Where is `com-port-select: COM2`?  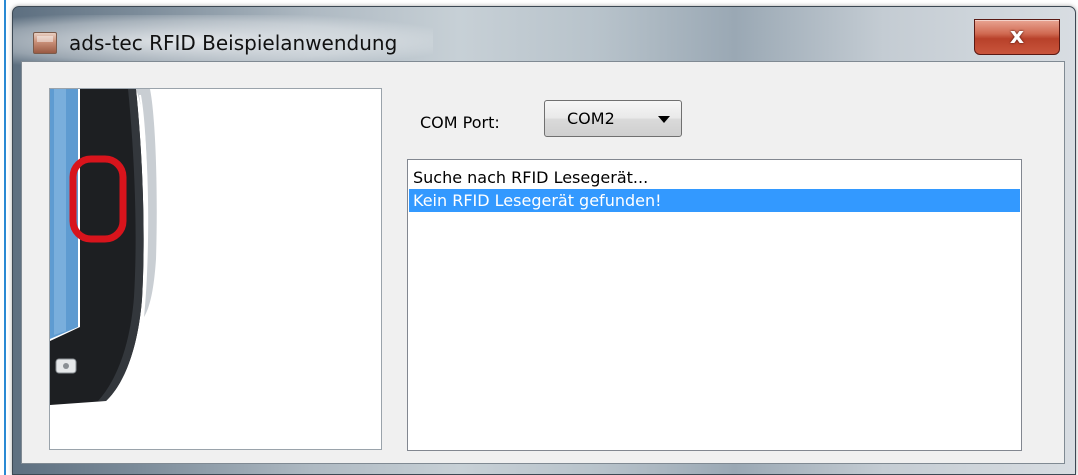
com-port-select: COM2 is located at coordinates (613, 118).